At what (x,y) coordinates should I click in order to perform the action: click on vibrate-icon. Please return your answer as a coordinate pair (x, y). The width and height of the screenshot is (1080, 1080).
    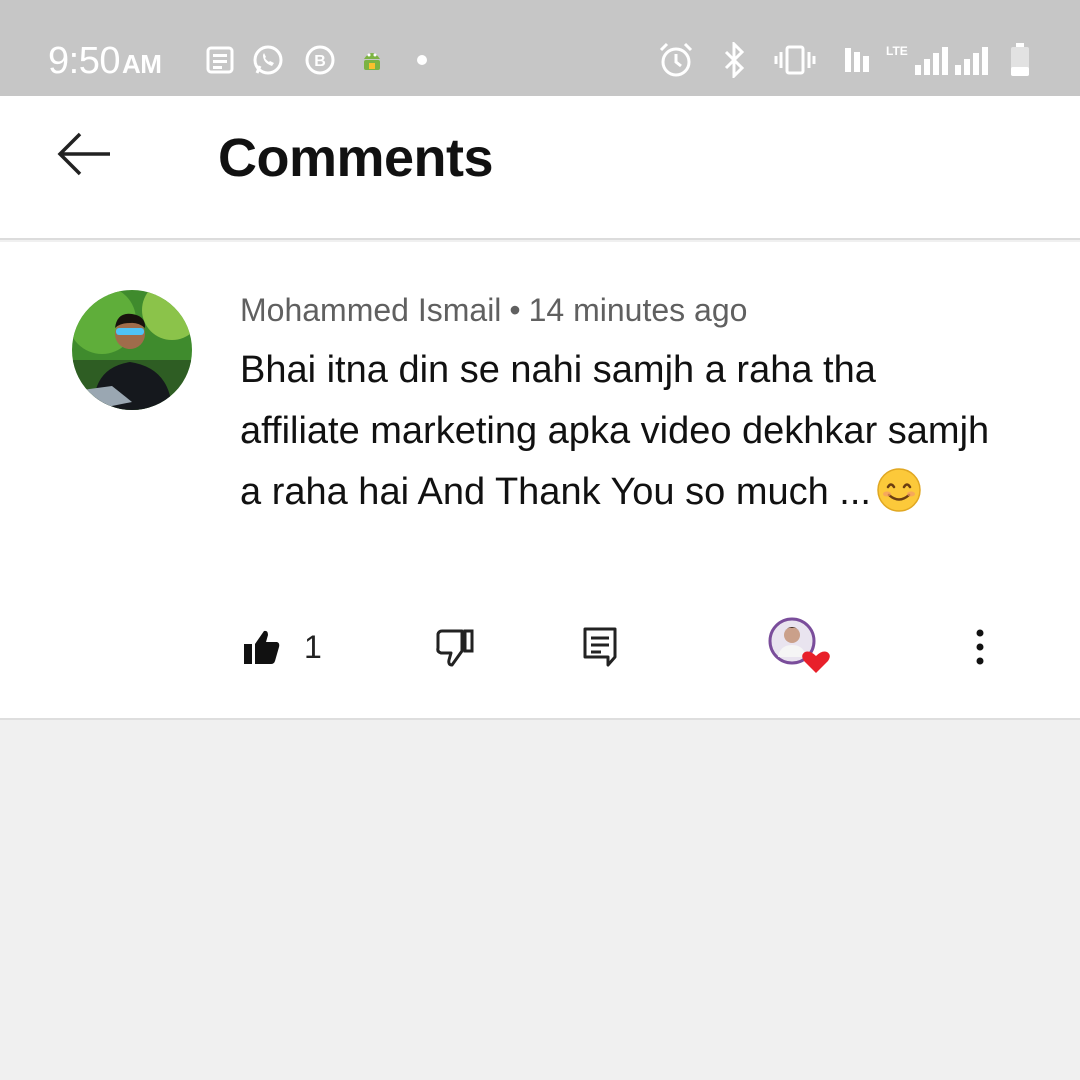
    Looking at the image, I should click on (795, 60).